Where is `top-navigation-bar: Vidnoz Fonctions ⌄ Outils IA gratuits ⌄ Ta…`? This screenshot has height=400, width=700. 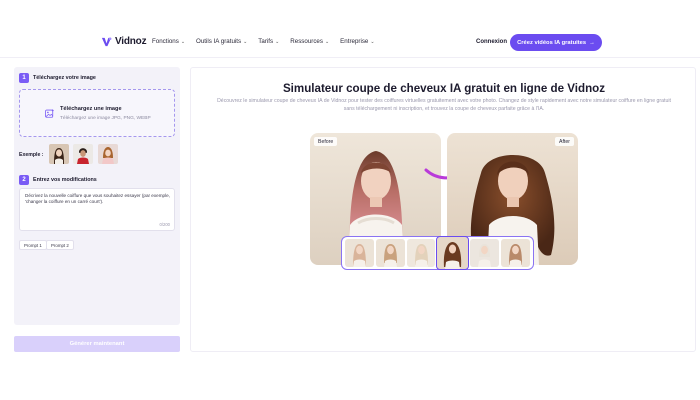 top-navigation-bar: Vidnoz Fonctions ⌄ Outils IA gratuits ⌄ Ta… is located at coordinates (350, 43).